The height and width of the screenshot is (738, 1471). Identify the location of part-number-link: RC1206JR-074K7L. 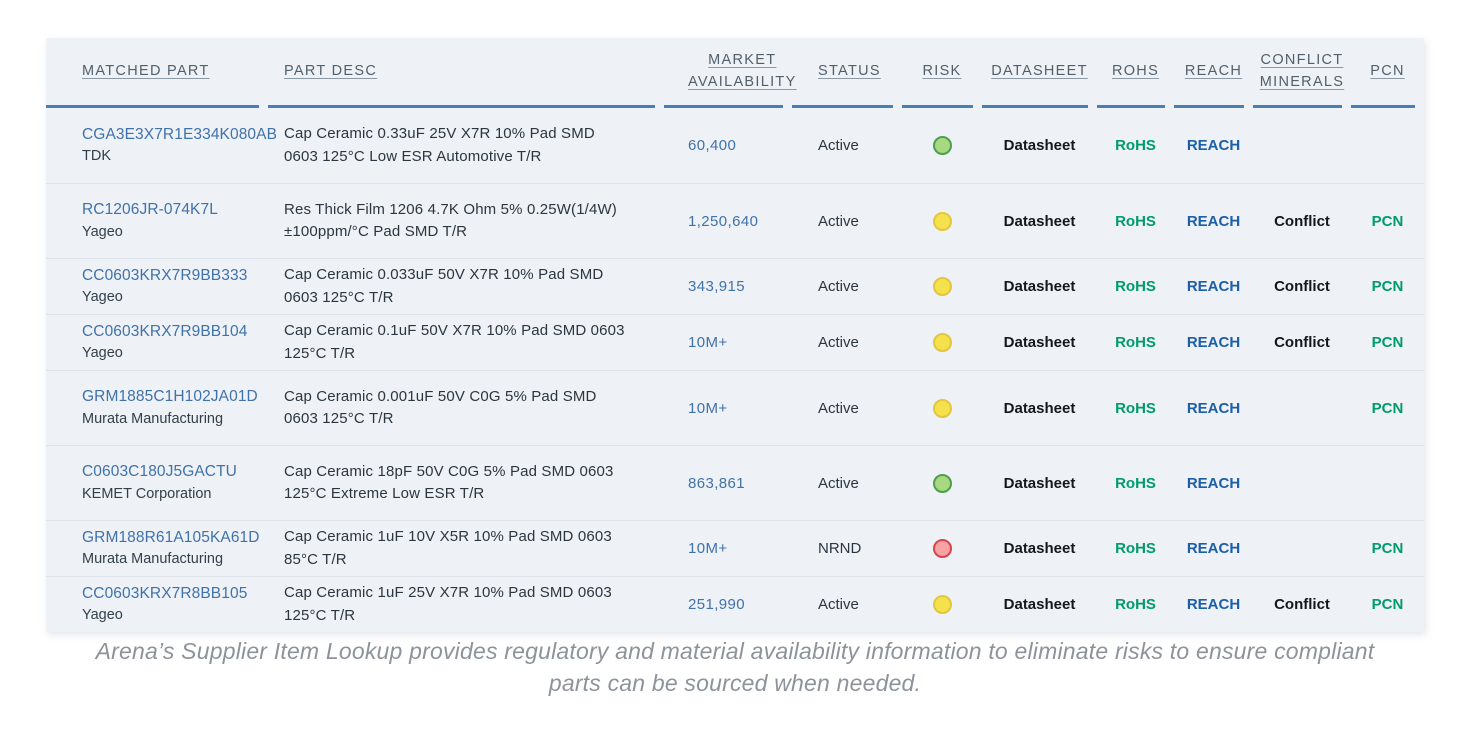
(175, 210).